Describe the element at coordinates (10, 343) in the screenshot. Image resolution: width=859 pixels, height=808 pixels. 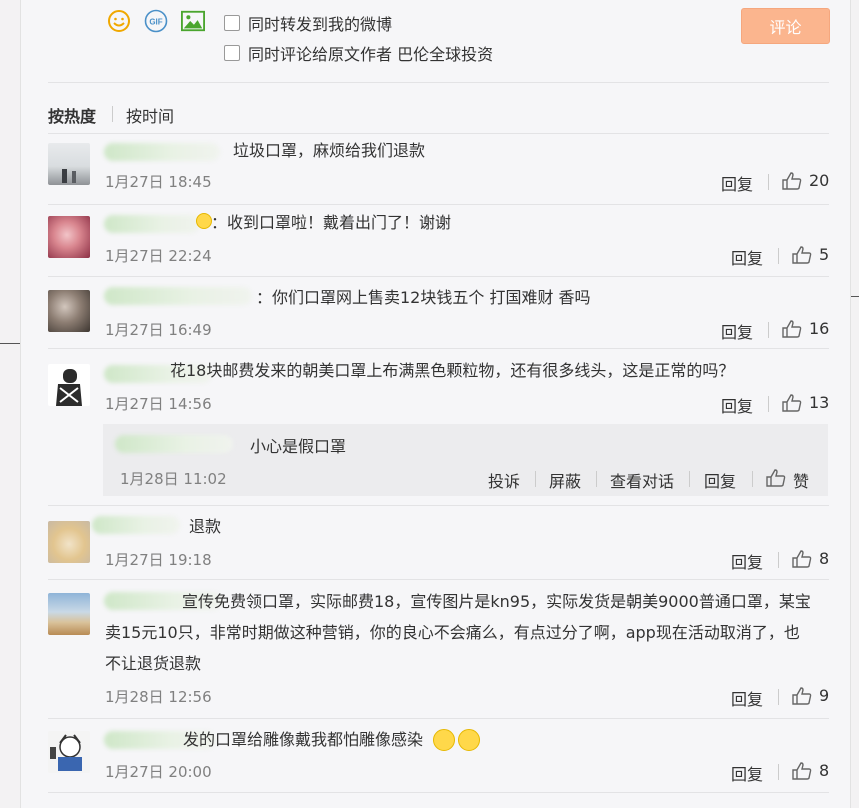
I see `left-edge-line` at that location.